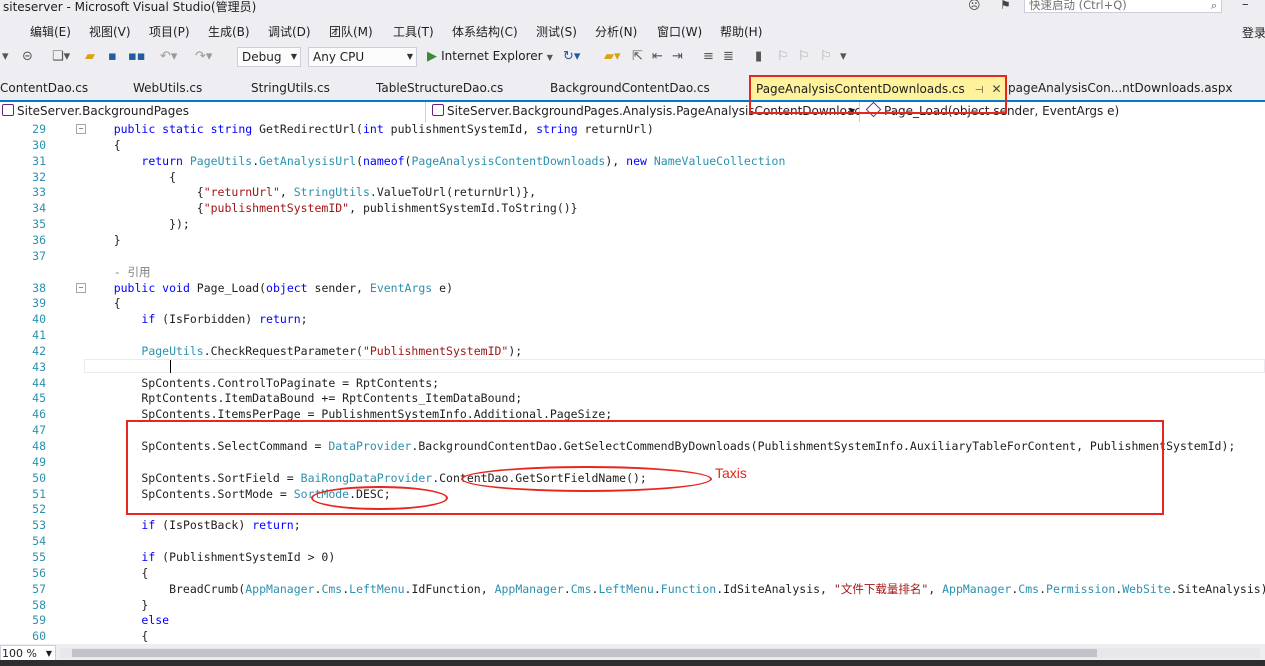 This screenshot has height=666, width=1265. What do you see at coordinates (213, 112) in the screenshot?
I see `project-dropdown: SiteServer.BackgroundPages` at bounding box center [213, 112].